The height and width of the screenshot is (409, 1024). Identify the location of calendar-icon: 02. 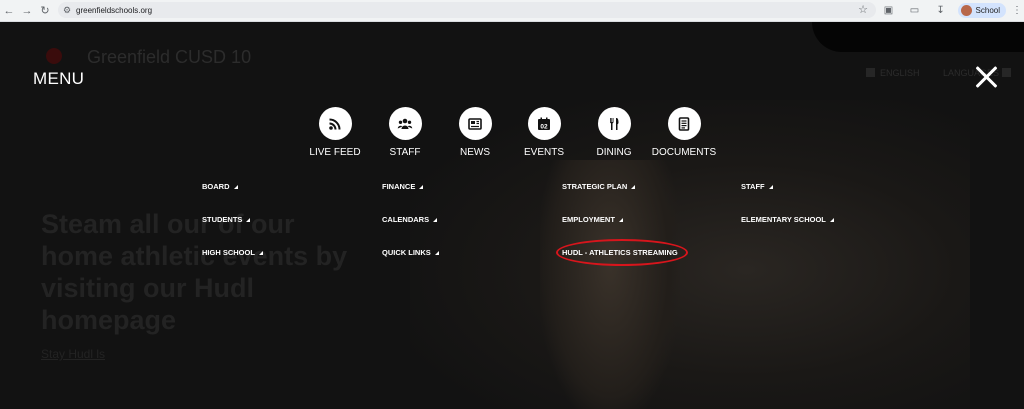
(544, 123).